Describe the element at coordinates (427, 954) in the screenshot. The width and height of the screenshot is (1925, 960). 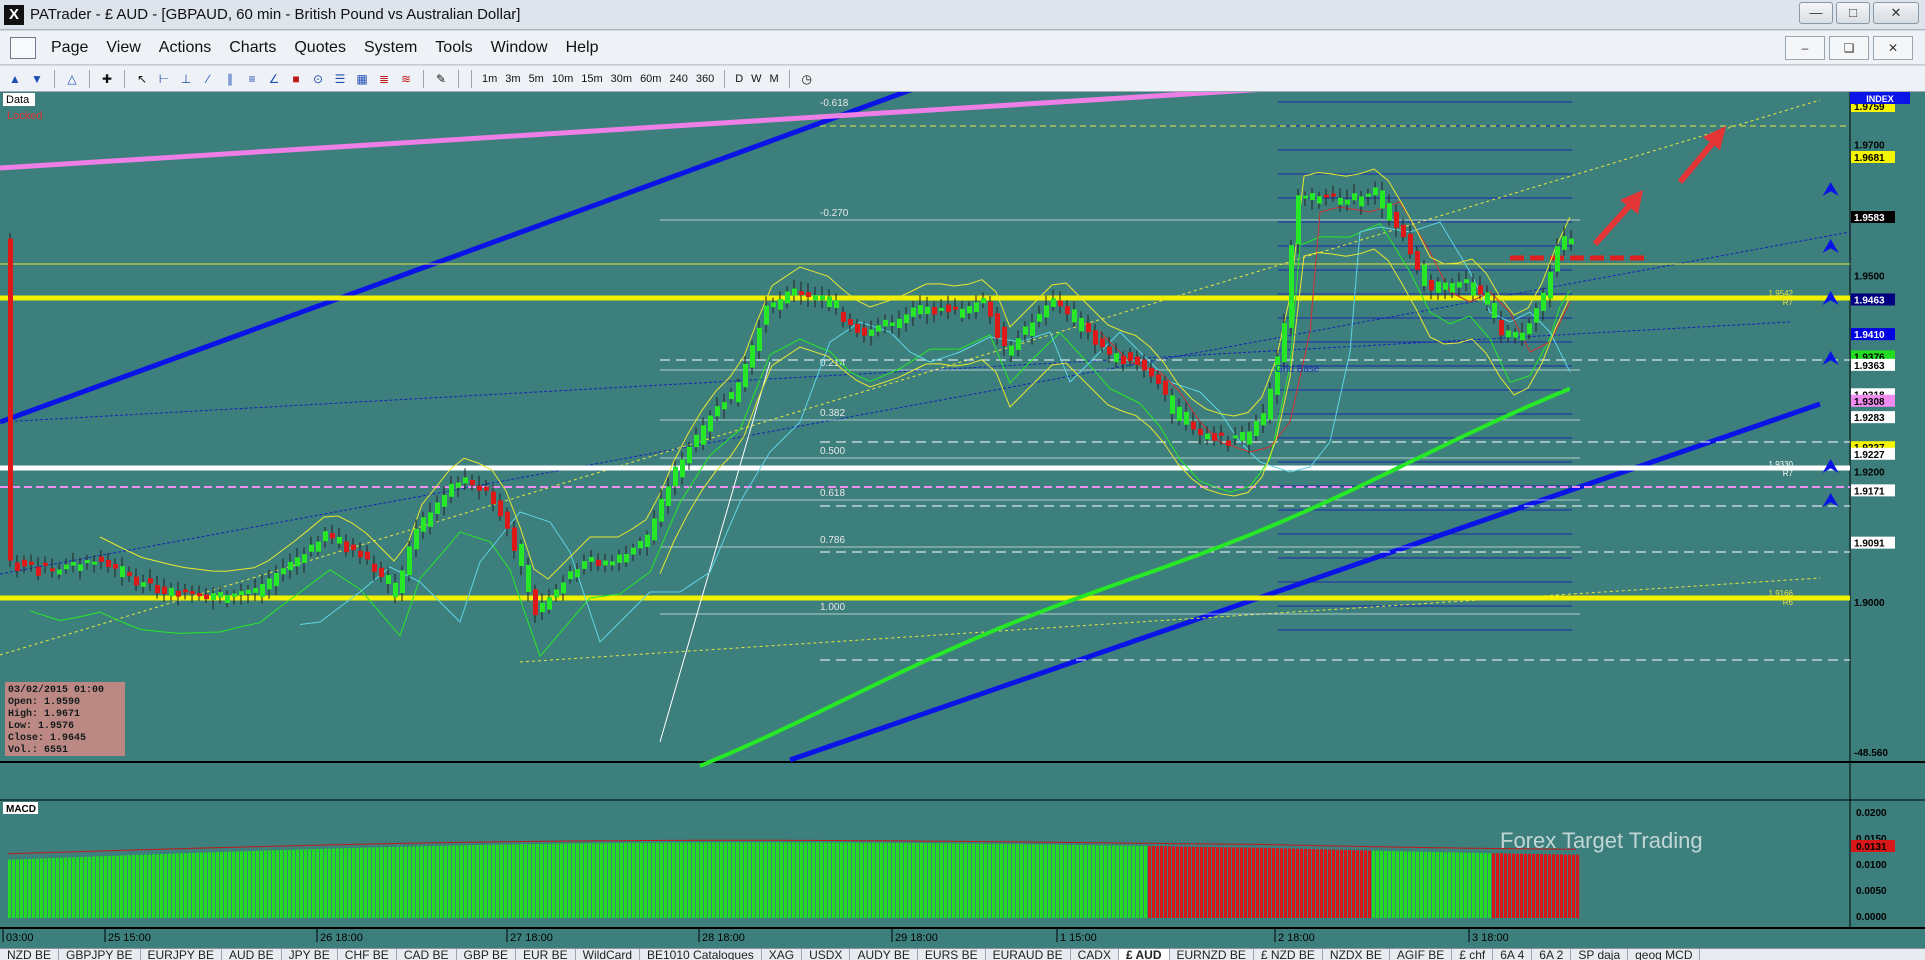
I see `chart-tab: CAD BE` at that location.